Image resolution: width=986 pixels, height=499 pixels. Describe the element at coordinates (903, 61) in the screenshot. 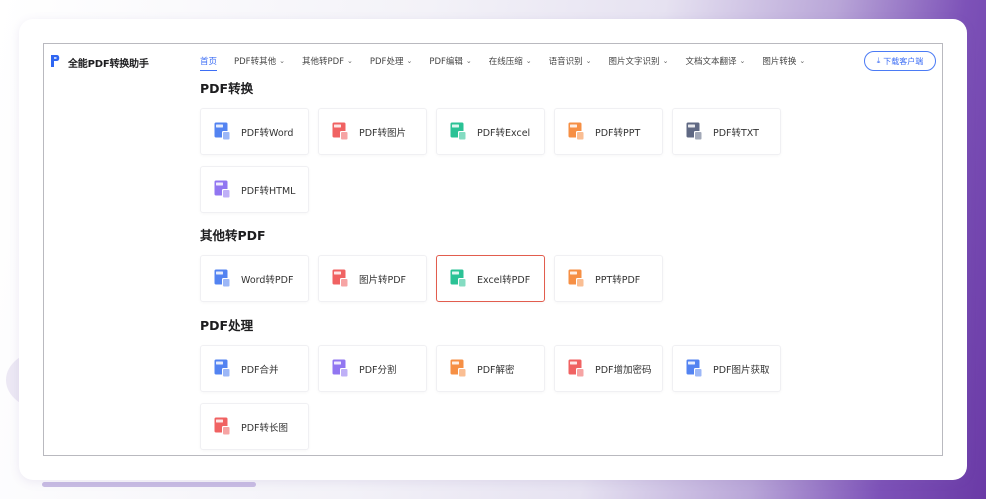

I see `download-label: 下载客户端` at that location.